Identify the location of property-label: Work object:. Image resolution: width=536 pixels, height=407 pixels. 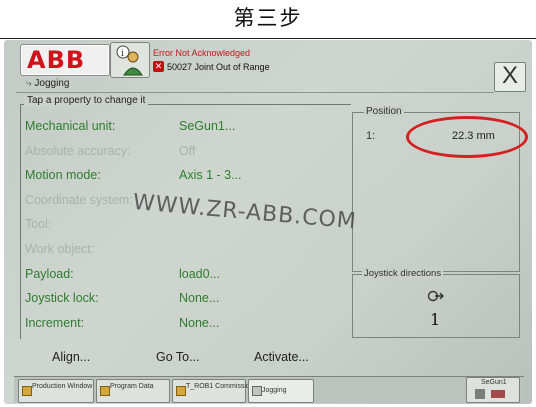
(60, 249).